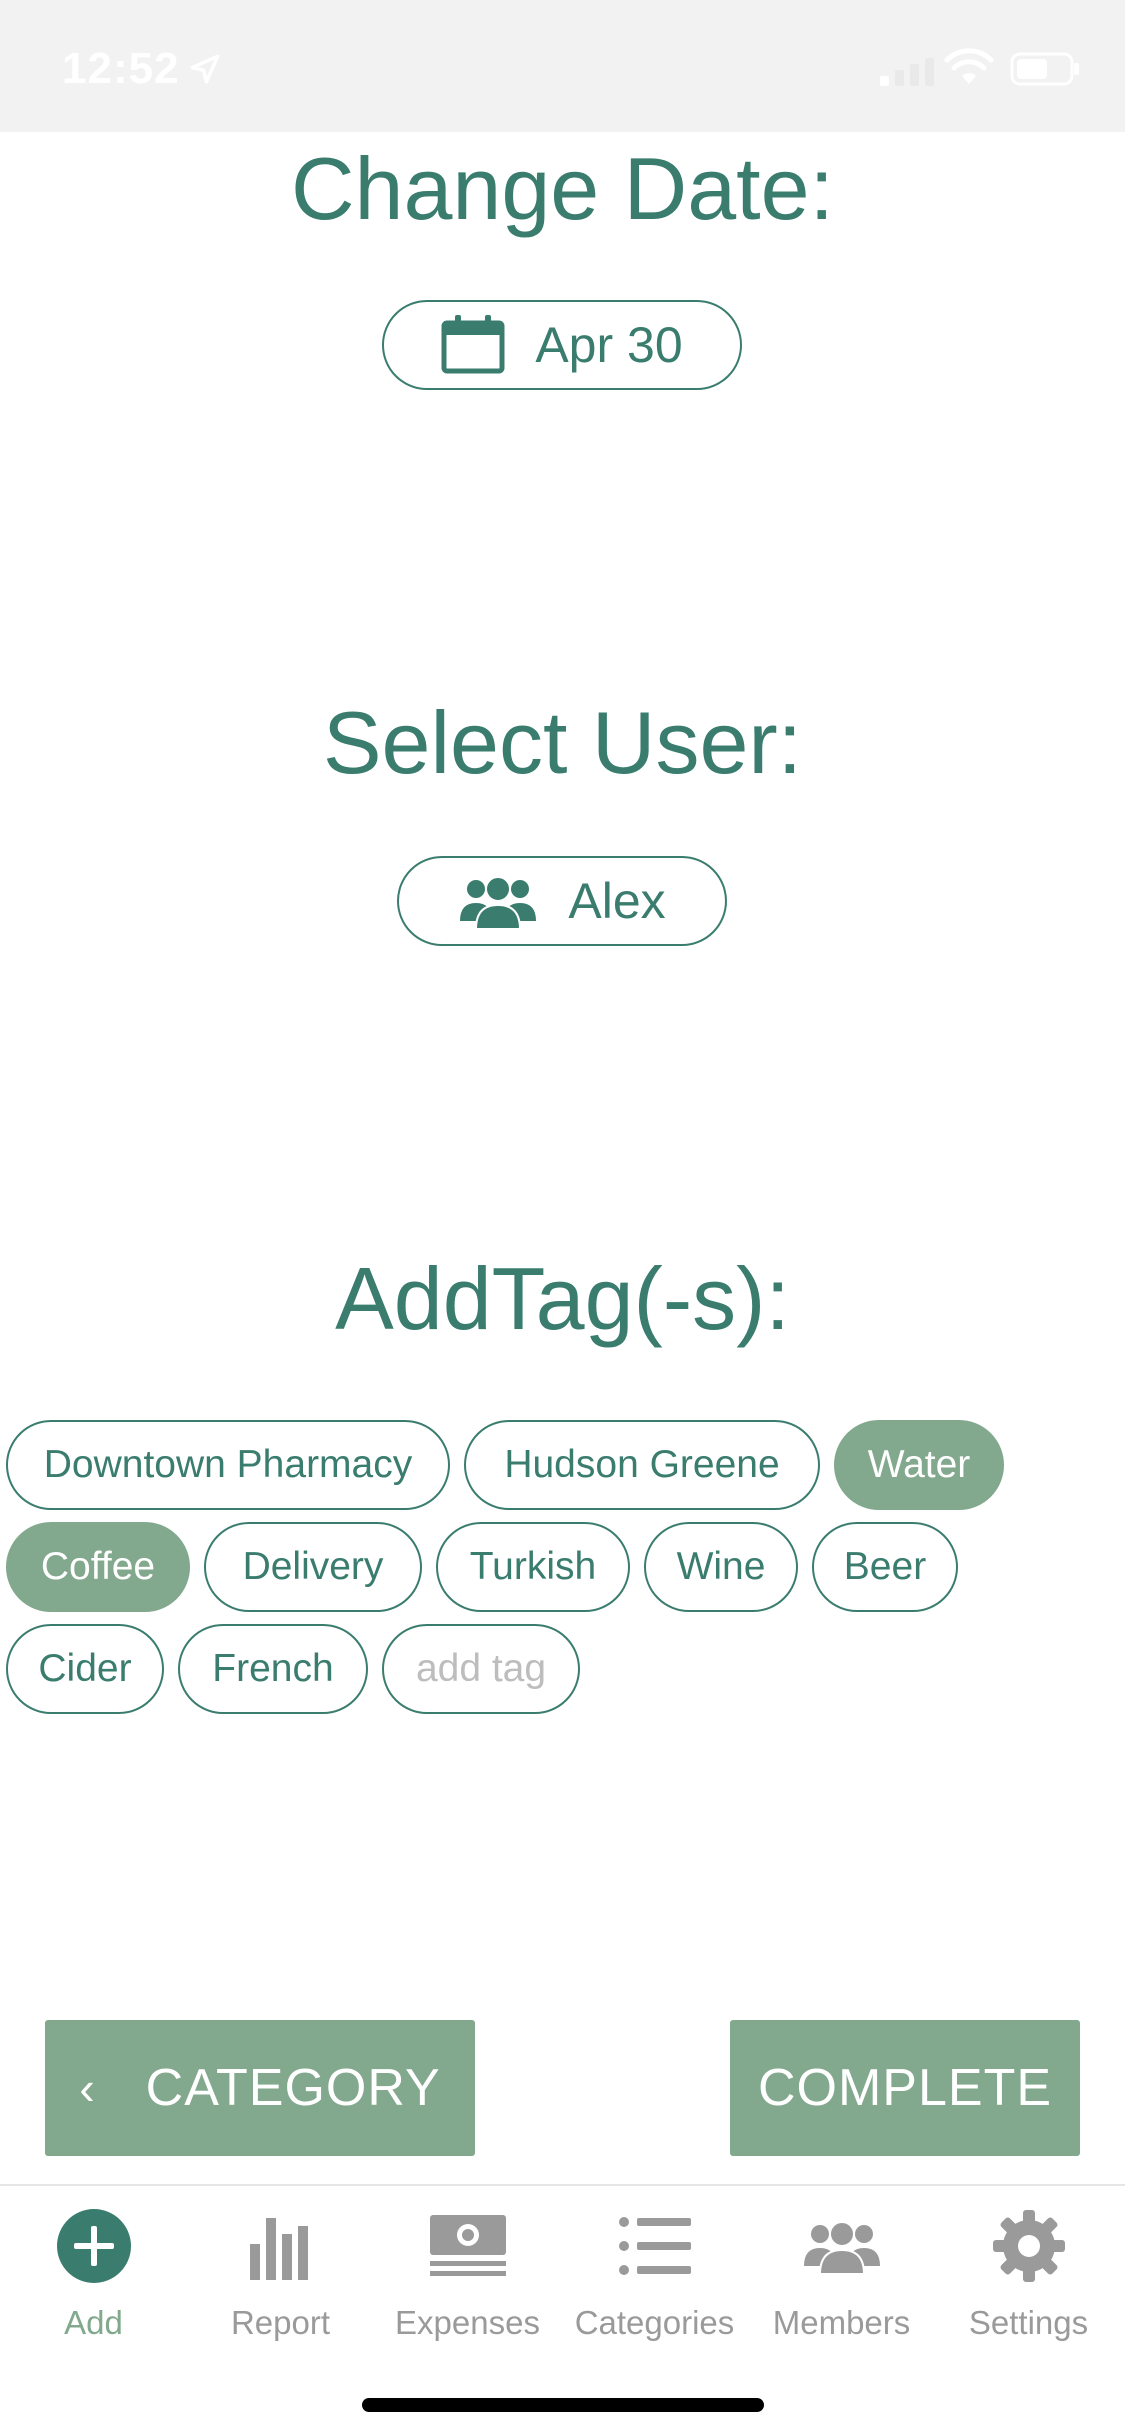 This screenshot has height=2436, width=1125. Describe the element at coordinates (228, 1465) in the screenshot. I see `tag-chip: Downtown Pharmacy` at that location.